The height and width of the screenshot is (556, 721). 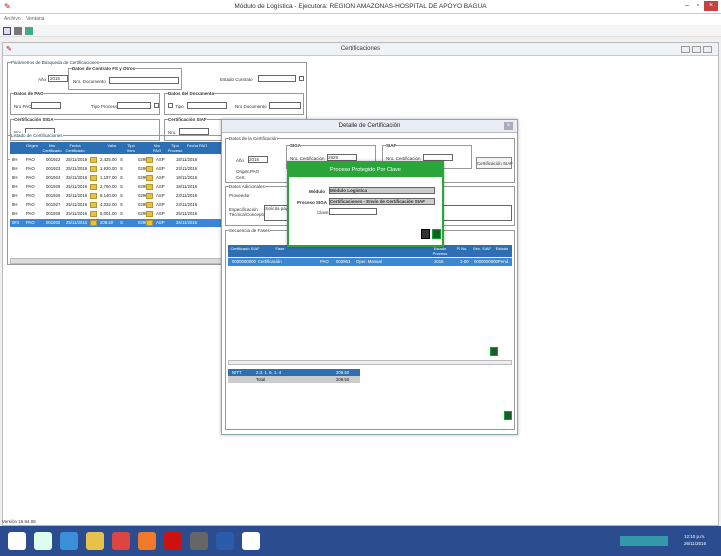 What do you see at coordinates (69, 541) in the screenshot?
I see `ie-icon` at bounding box center [69, 541].